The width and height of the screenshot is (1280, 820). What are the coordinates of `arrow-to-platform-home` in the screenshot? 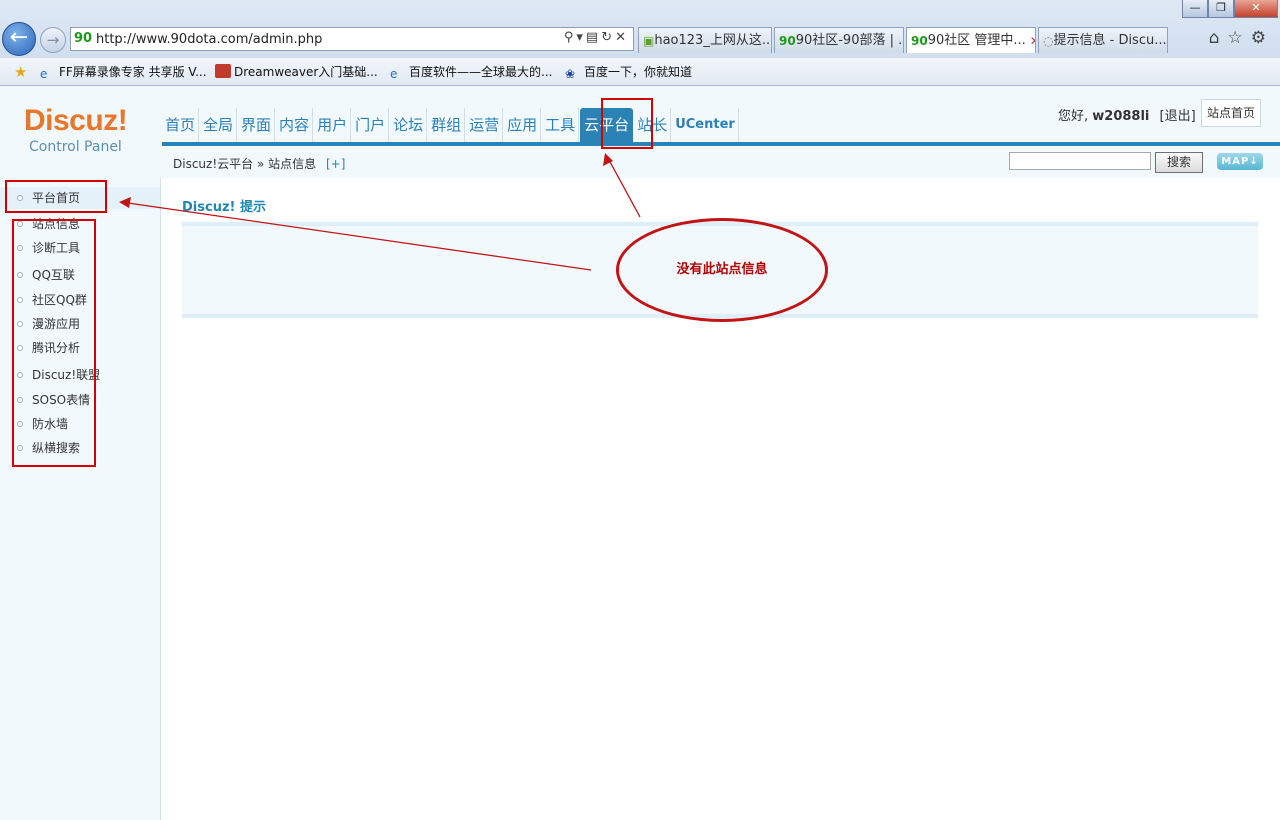 It's located at (359, 236).